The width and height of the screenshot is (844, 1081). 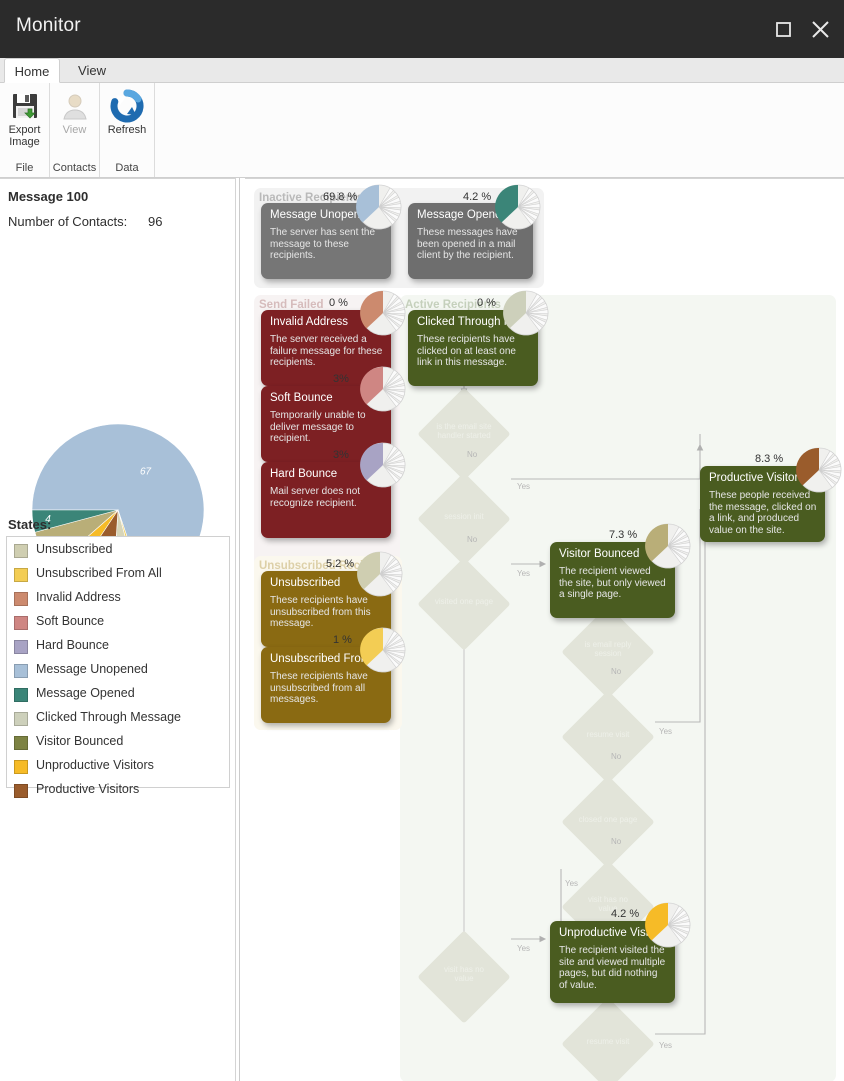 What do you see at coordinates (472, 454) in the screenshot?
I see `edge-label-0: No` at bounding box center [472, 454].